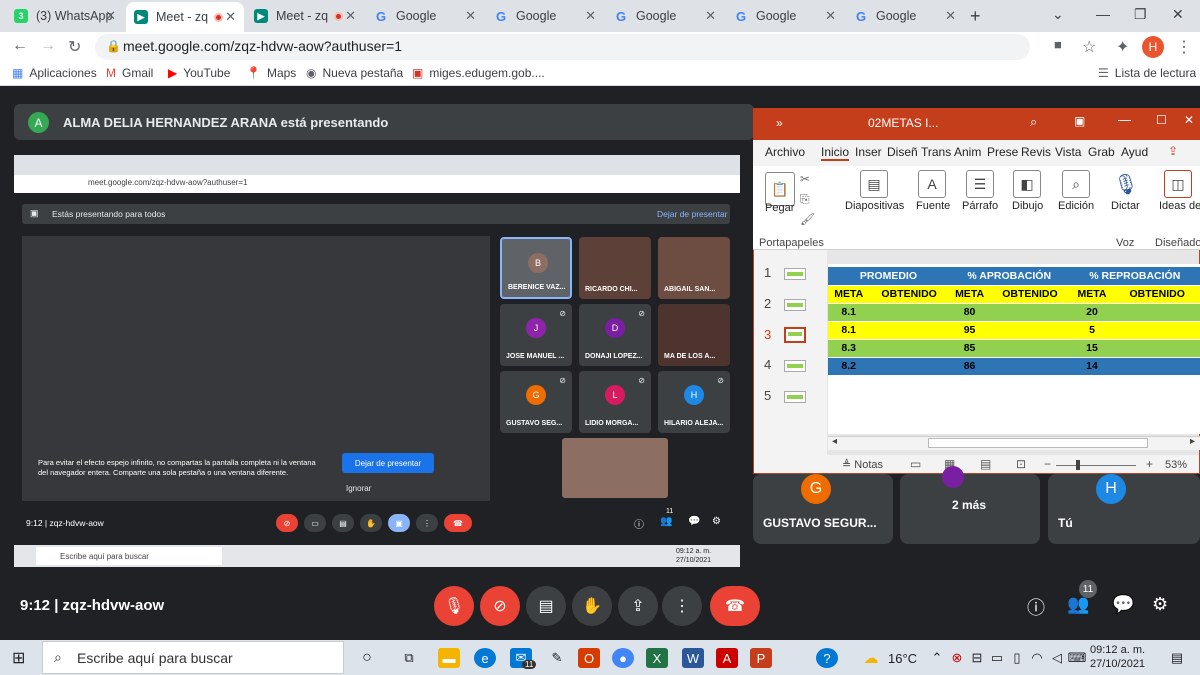 Image resolution: width=1200 pixels, height=675 pixels. Describe the element at coordinates (1176, 465) in the screenshot. I see `zoom-level: 53%` at that location.